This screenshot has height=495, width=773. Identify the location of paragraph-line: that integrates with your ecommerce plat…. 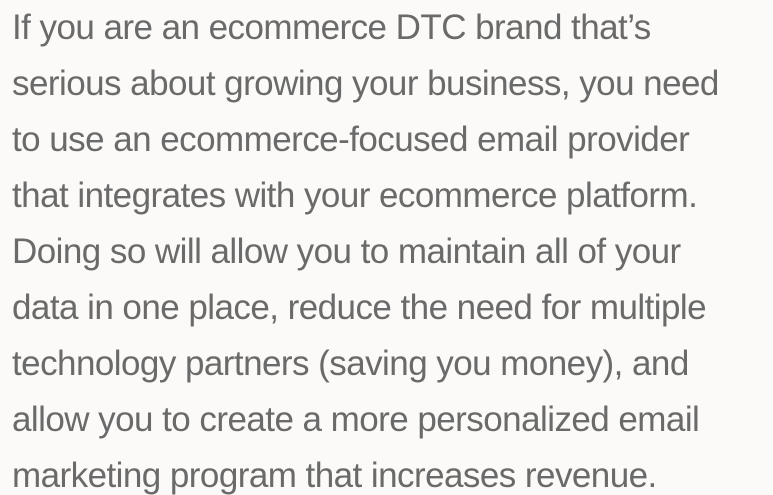
(355, 195).